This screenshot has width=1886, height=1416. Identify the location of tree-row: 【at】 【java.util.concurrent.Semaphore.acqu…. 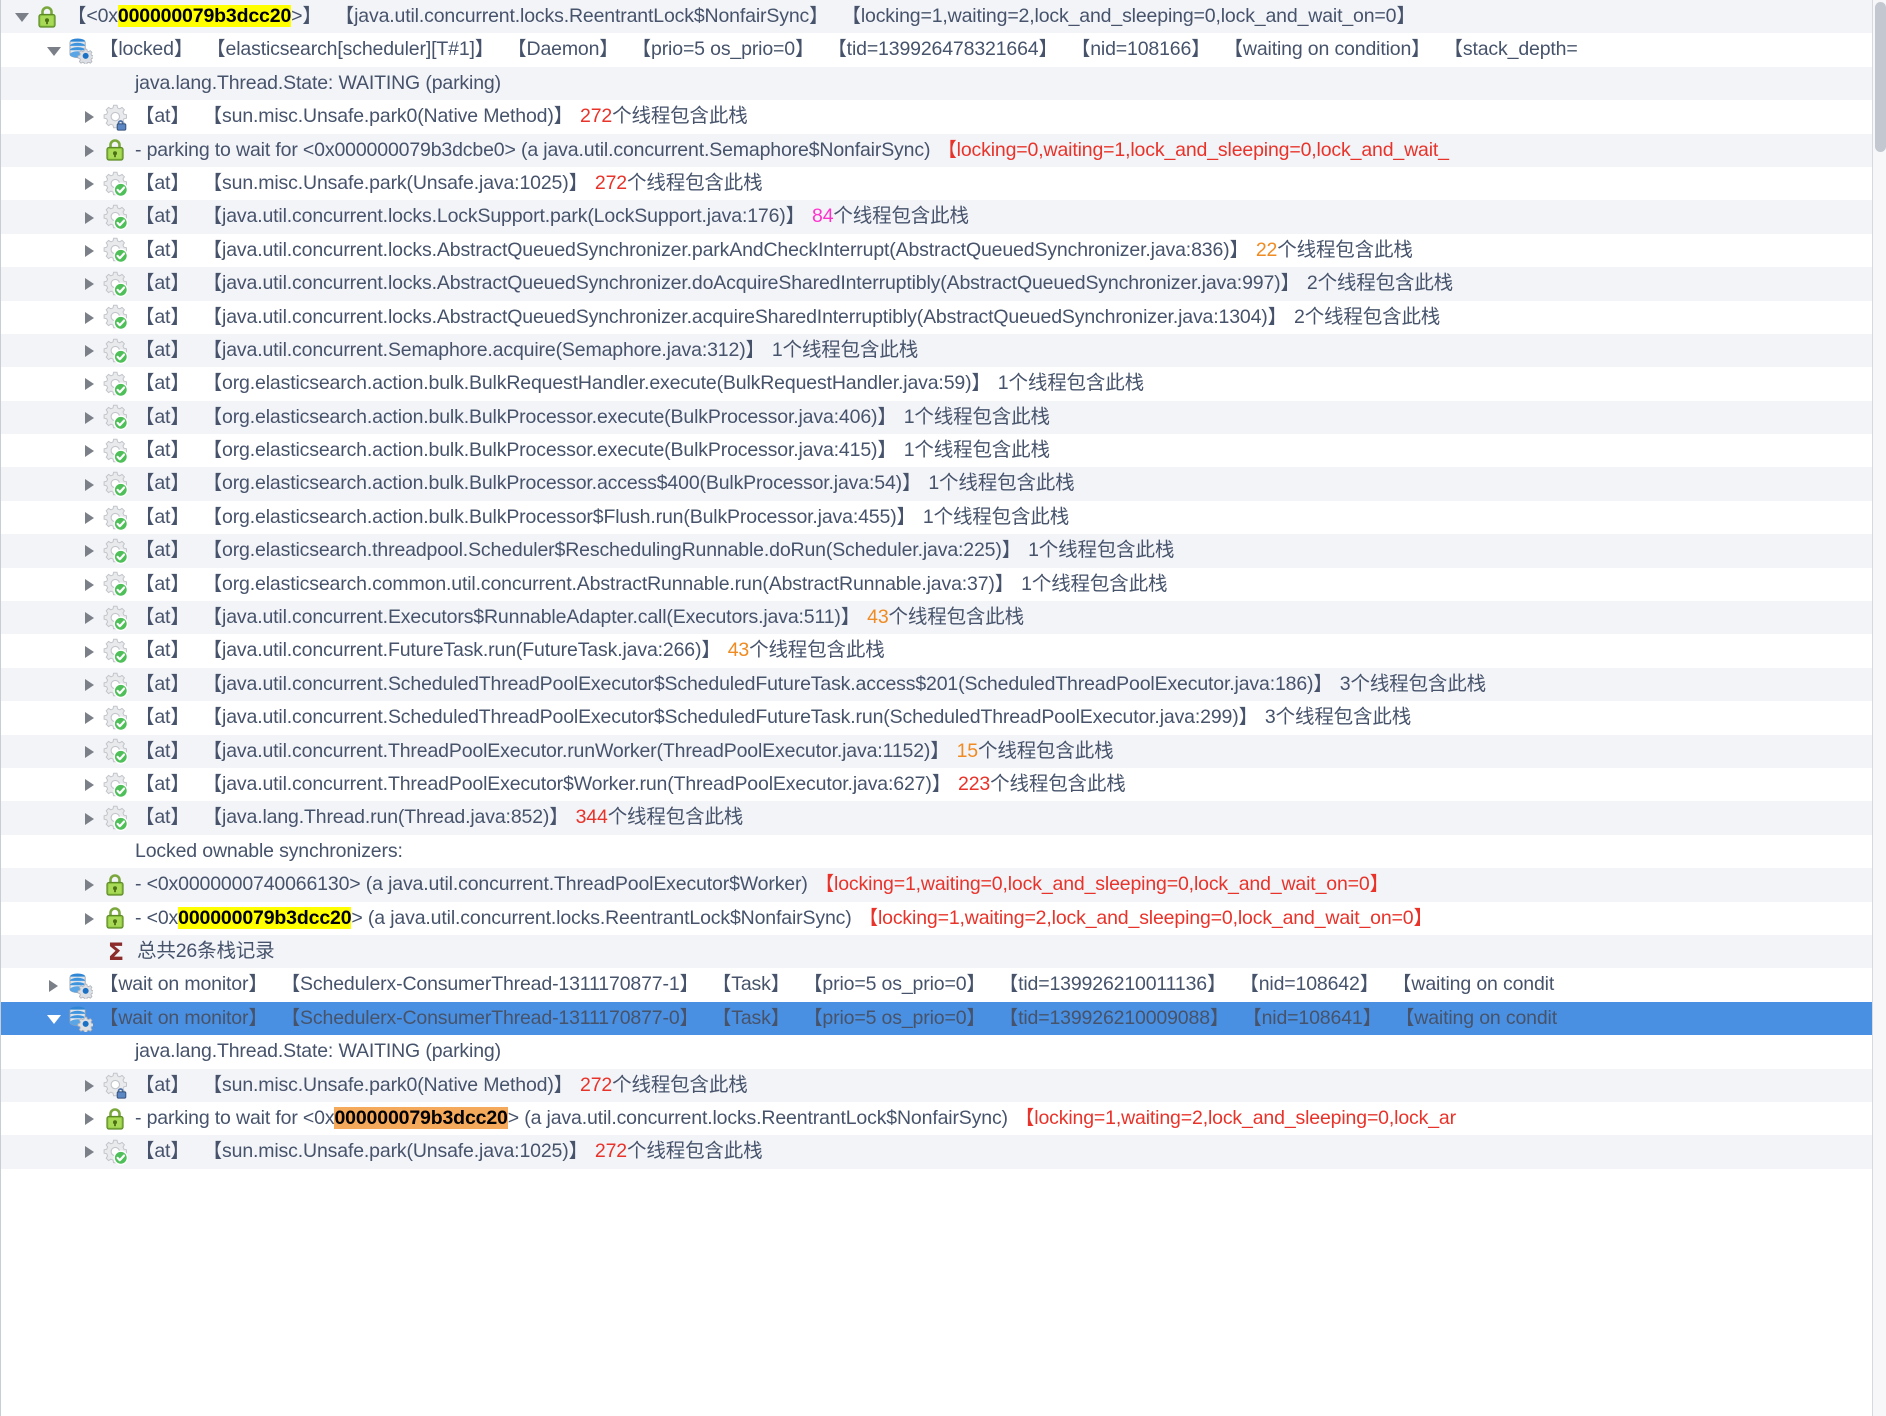
(943, 350).